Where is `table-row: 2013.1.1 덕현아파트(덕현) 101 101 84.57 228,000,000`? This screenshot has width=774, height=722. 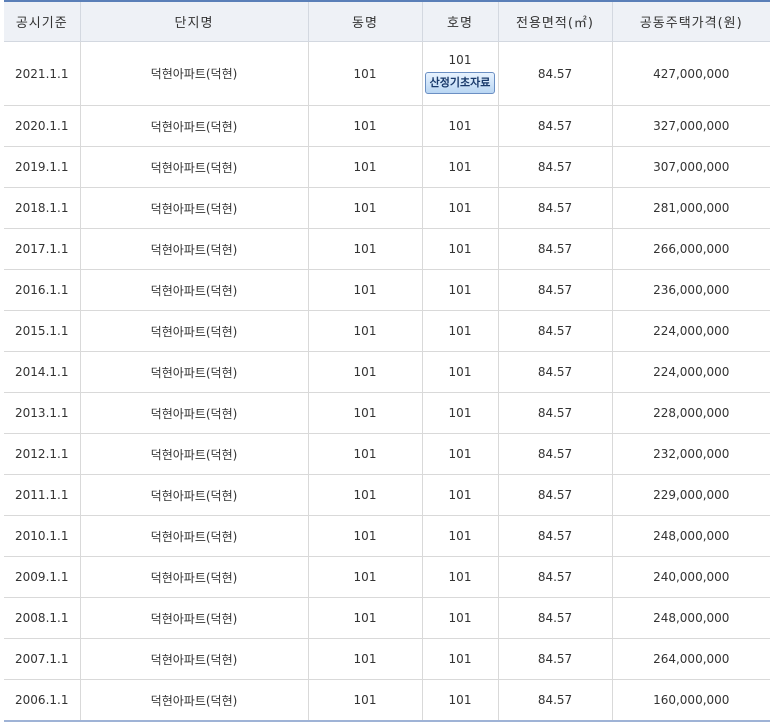
table-row: 2013.1.1 덕현아파트(덕현) 101 101 84.57 228,000,000 is located at coordinates (387, 413).